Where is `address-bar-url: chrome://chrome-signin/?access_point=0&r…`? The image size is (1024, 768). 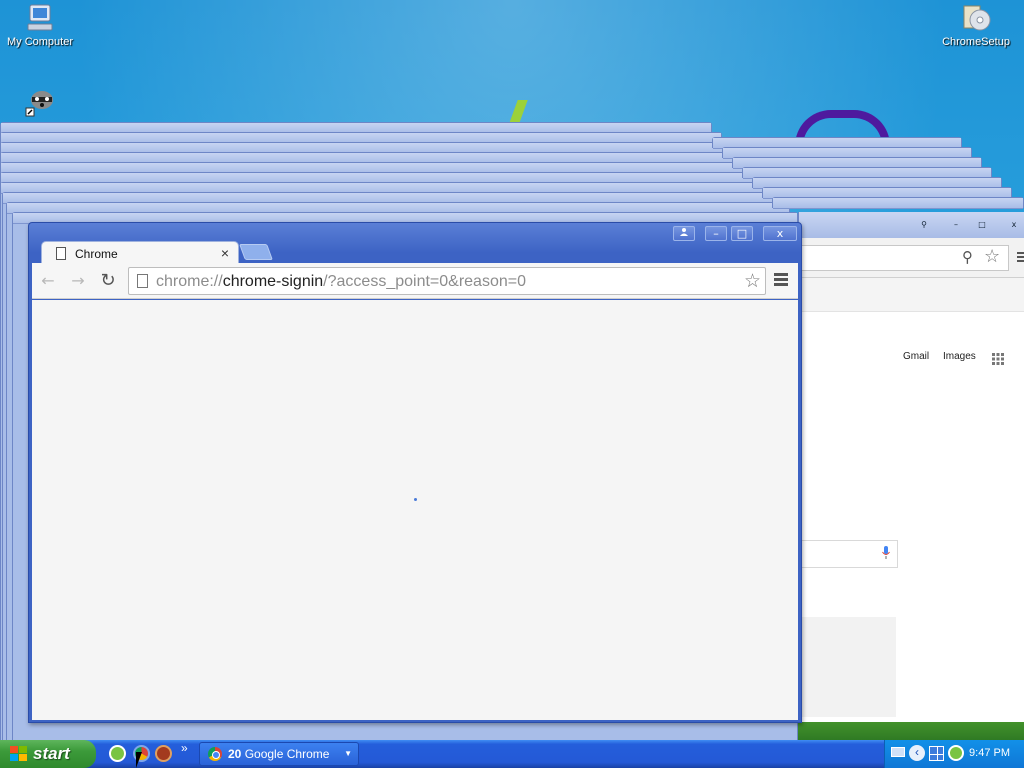
address-bar-url: chrome://chrome-signin/?access_point=0&r… is located at coordinates (341, 282).